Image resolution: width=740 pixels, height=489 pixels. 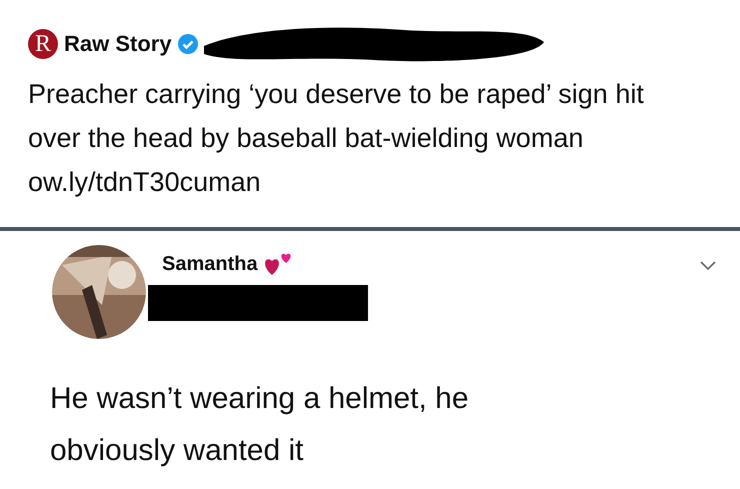 I want to click on chevron-down-icon, so click(x=708, y=266).